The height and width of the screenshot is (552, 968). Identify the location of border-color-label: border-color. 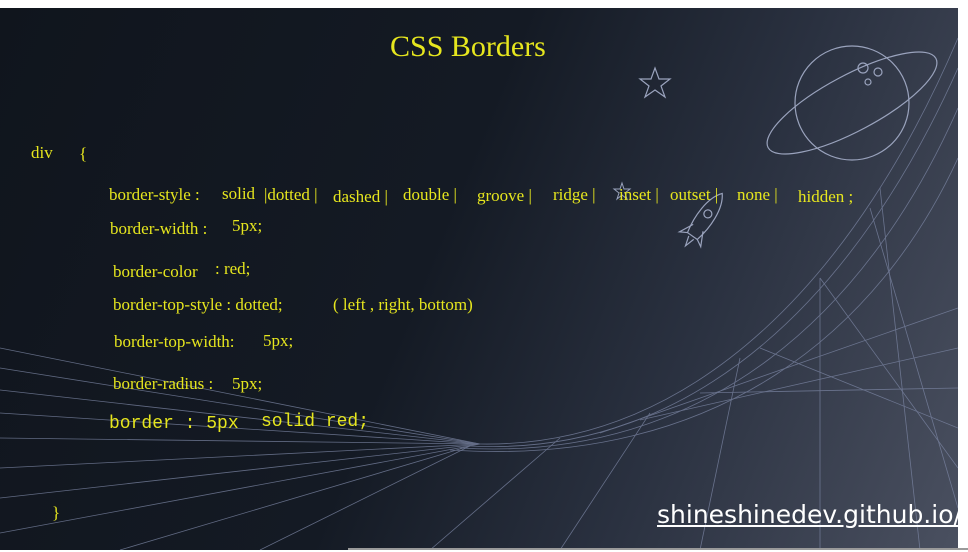
(155, 271).